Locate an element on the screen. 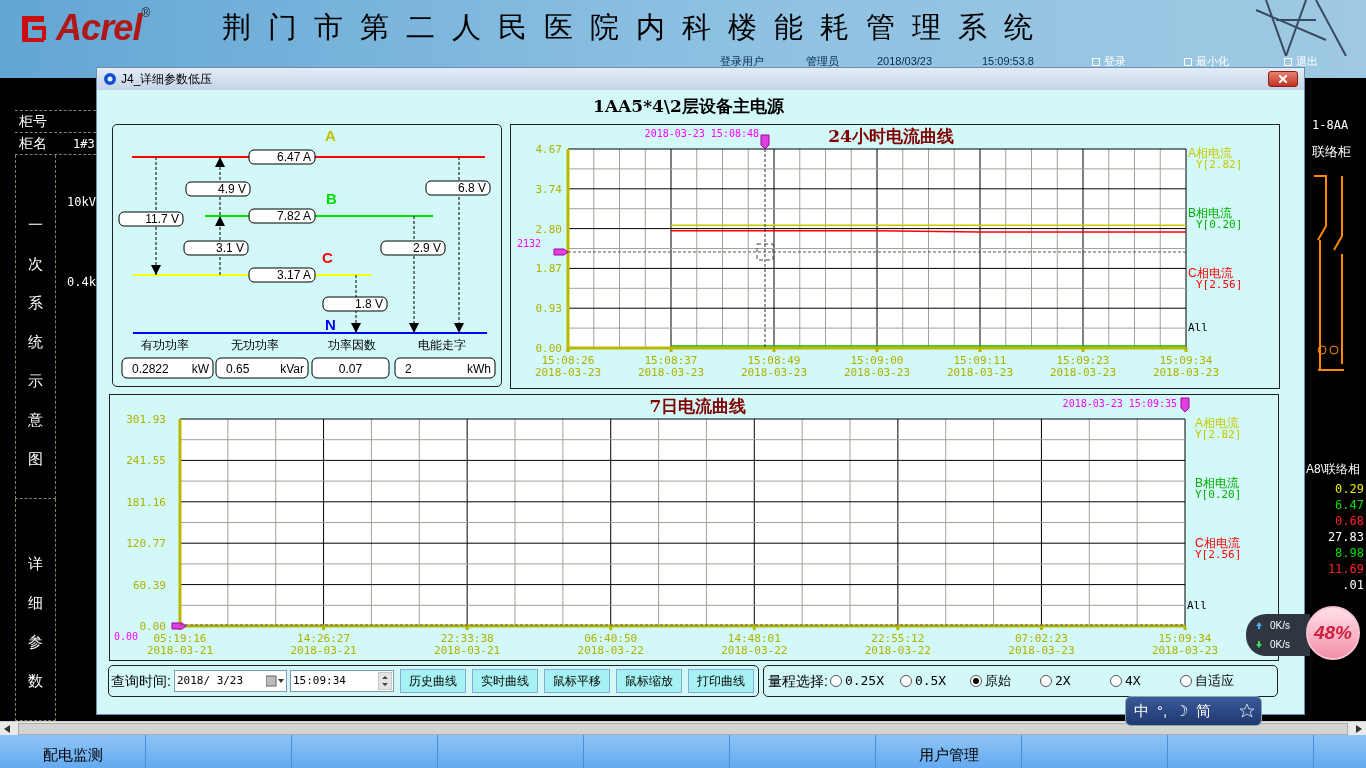  voltage-label: 11.7 V is located at coordinates (151, 219).